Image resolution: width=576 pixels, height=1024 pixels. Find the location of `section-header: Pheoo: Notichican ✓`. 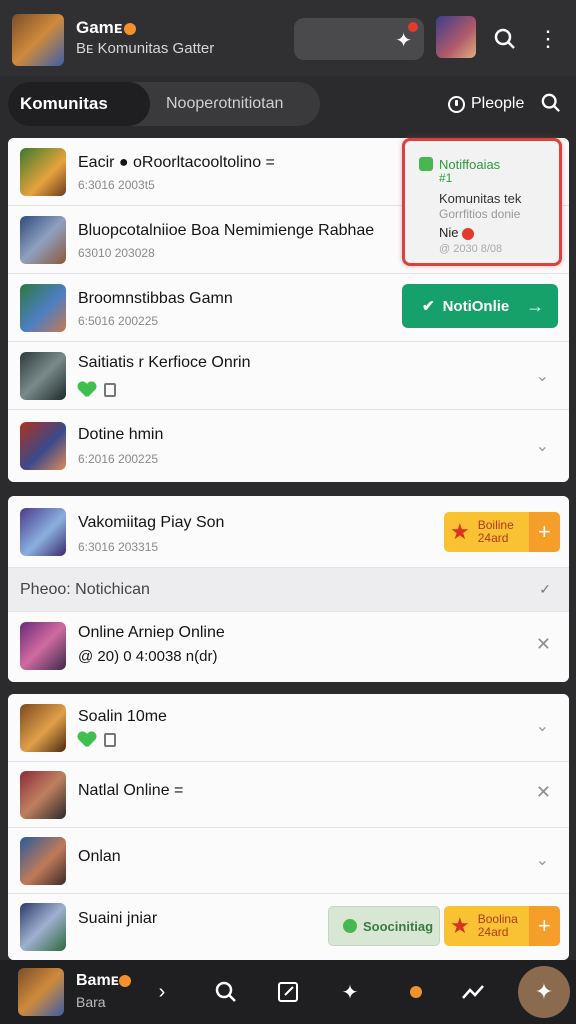

section-header: Pheoo: Notichican ✓ is located at coordinates (288, 590).